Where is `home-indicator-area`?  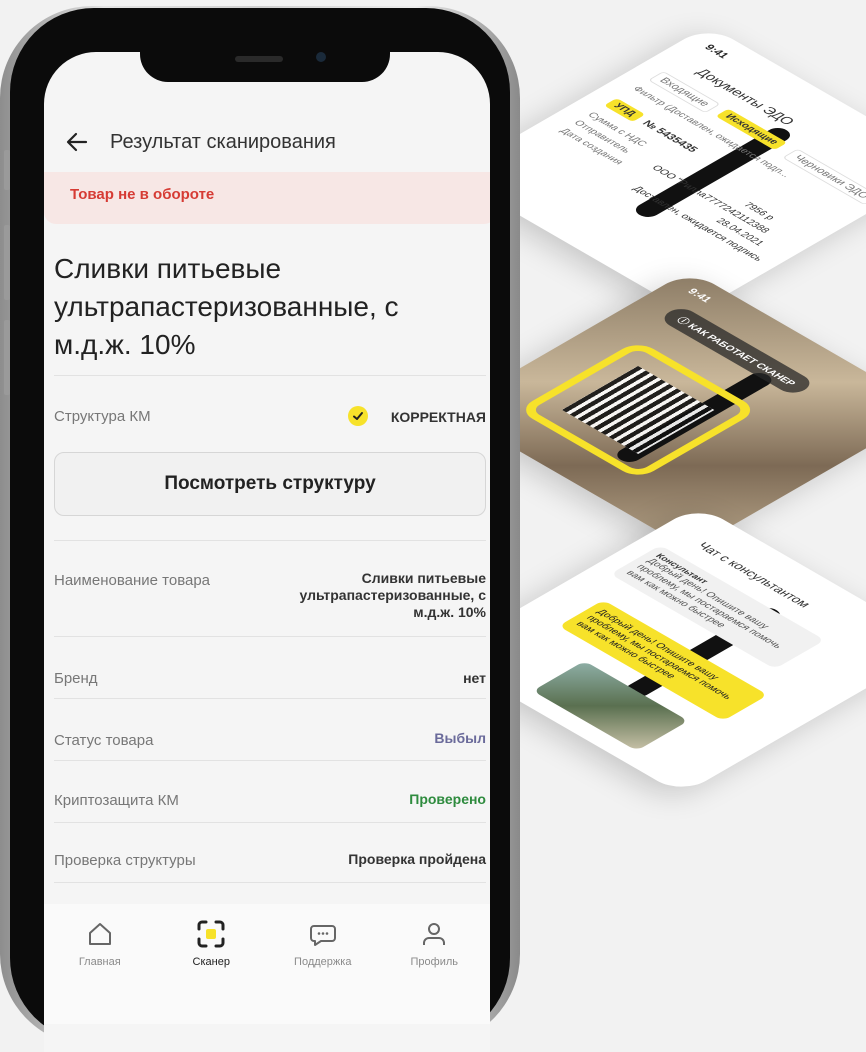
home-indicator-area is located at coordinates (267, 1004).